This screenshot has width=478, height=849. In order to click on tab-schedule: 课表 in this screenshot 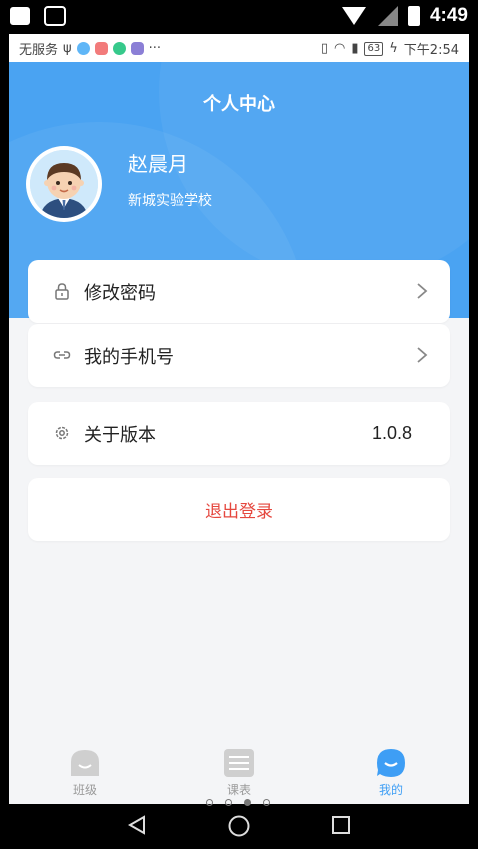, I will do `click(239, 773)`.